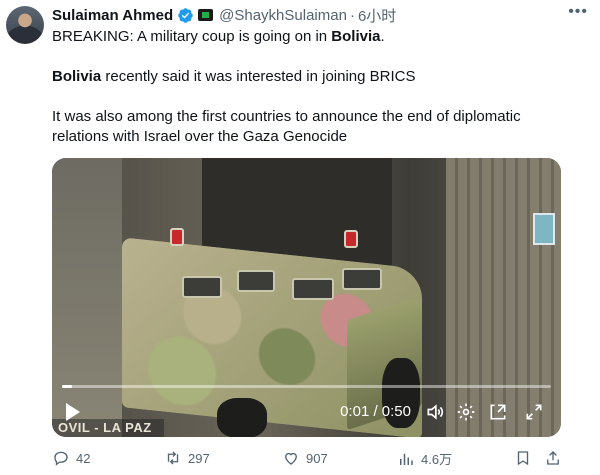 The width and height of the screenshot is (600, 475). Describe the element at coordinates (83, 458) in the screenshot. I see `reply-count: 42` at that location.